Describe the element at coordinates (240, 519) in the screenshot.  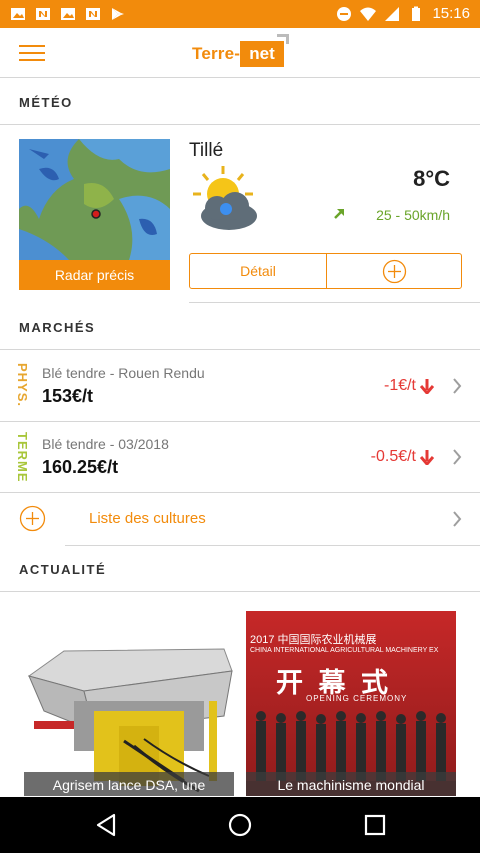
I see `liste-des-cultures-row: Liste des cultures` at that location.